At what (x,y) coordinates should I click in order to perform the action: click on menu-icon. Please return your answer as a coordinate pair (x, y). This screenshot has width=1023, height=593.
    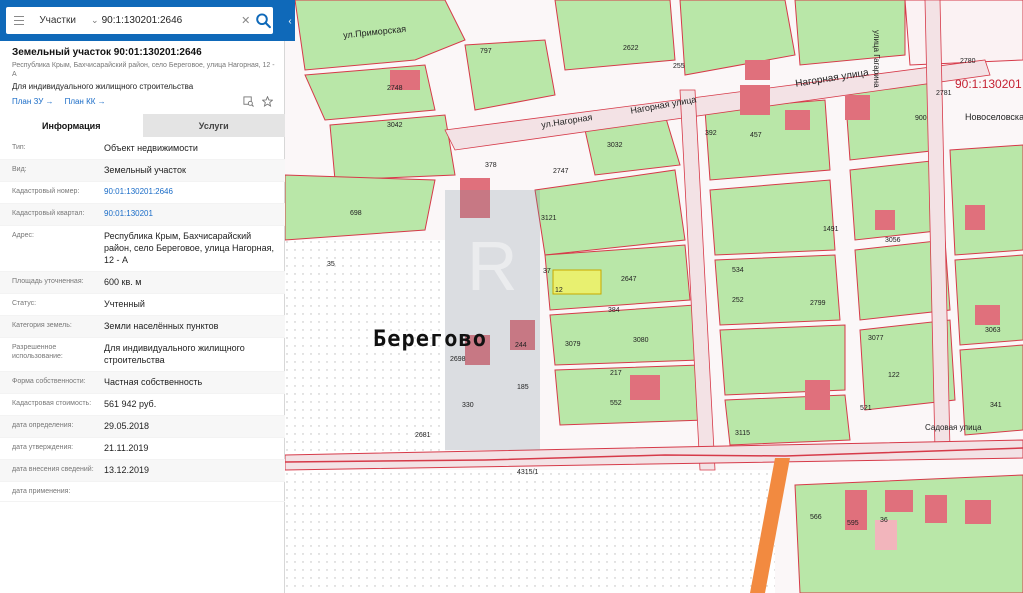
    Looking at the image, I should click on (18, 20).